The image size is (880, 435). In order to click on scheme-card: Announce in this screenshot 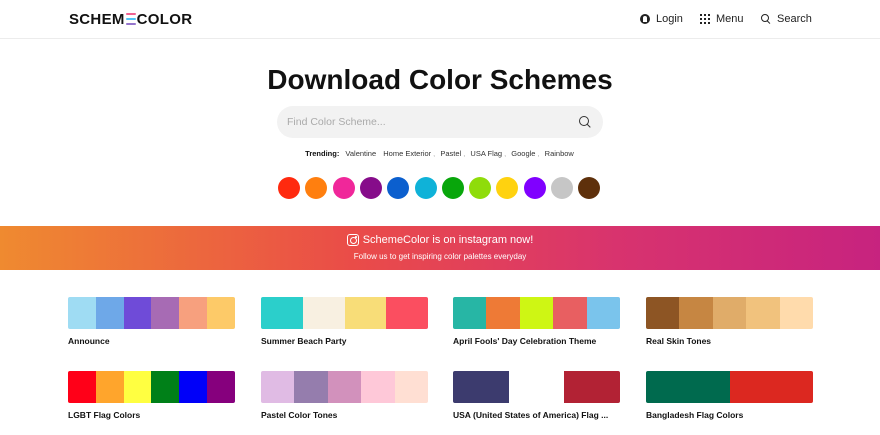, I will do `click(151, 321)`.